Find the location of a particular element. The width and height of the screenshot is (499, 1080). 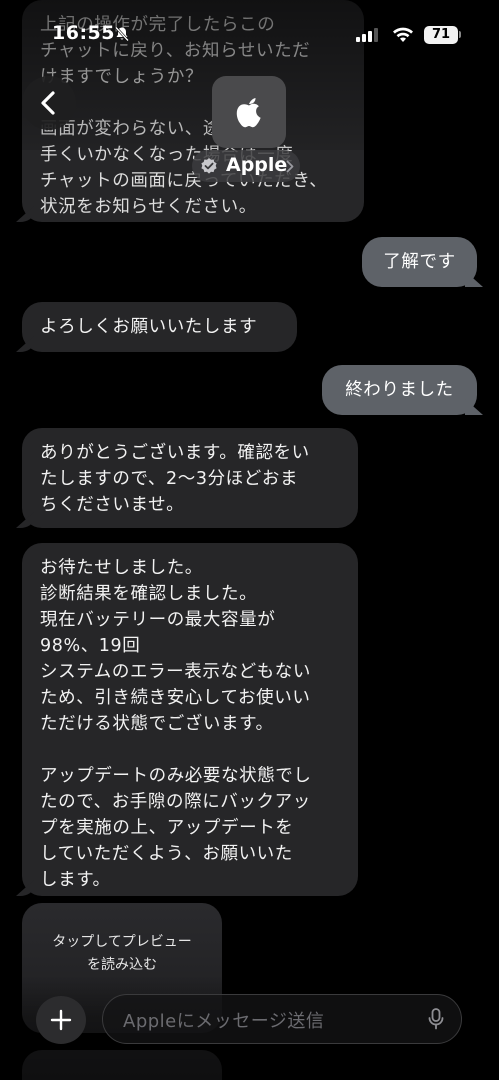

contact-name-button: Apple is located at coordinates (246, 166).